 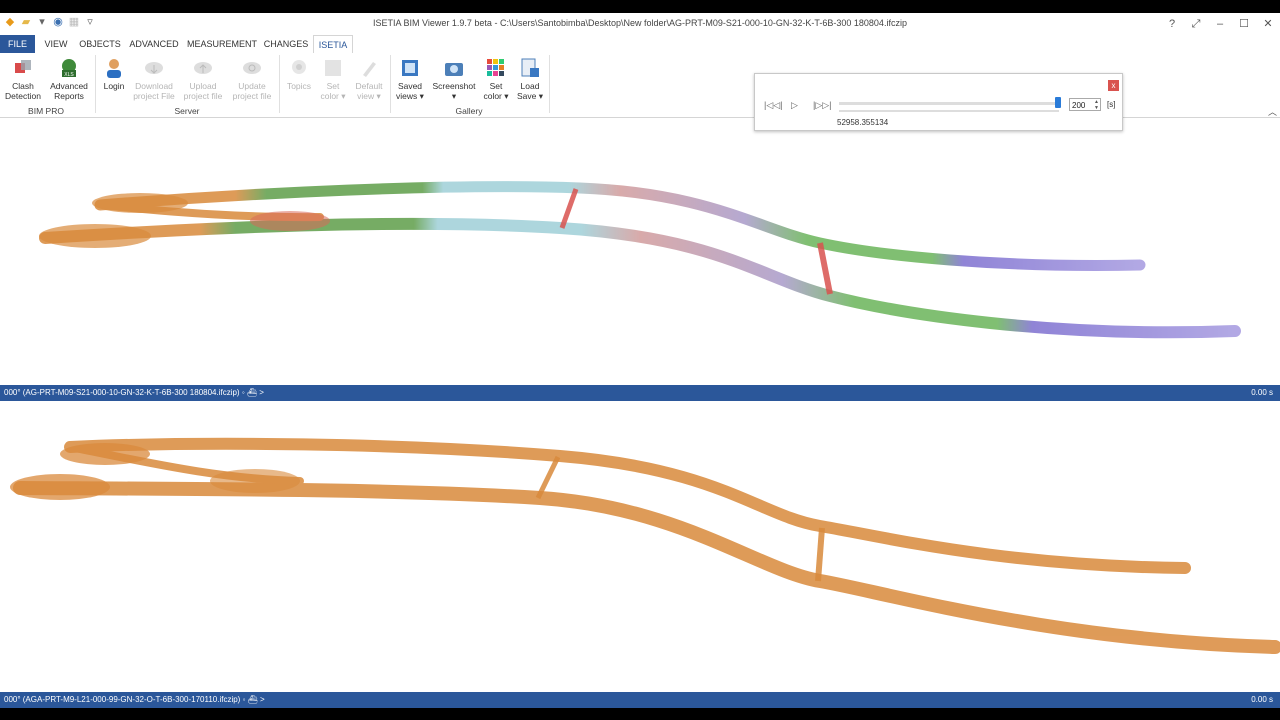 I want to click on screenshot-button: Screenshot ▾, so click(x=454, y=79).